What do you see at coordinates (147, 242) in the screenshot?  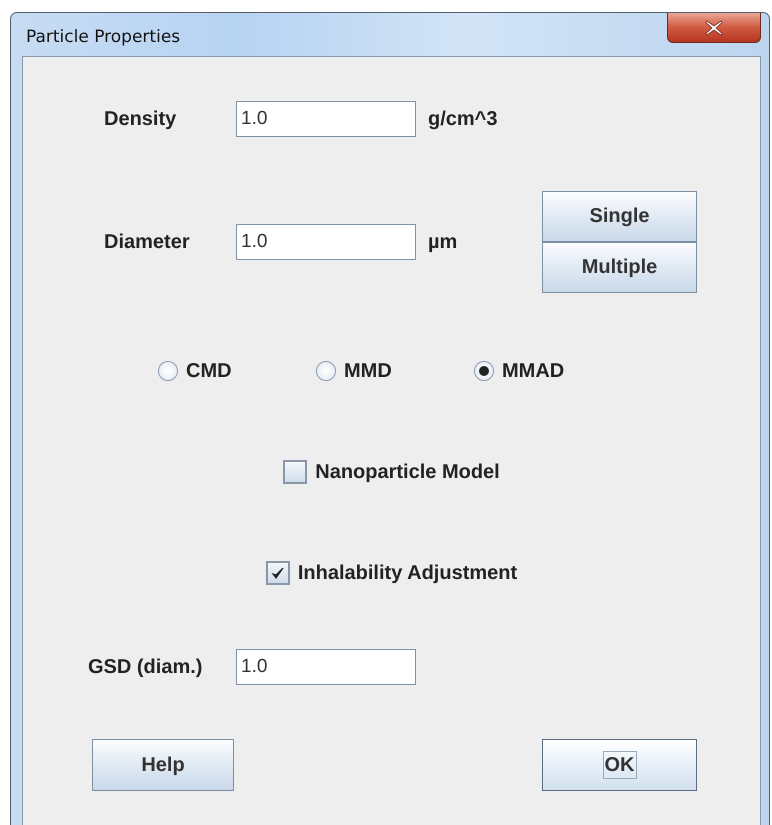 I see `diameter-label: Diameter` at bounding box center [147, 242].